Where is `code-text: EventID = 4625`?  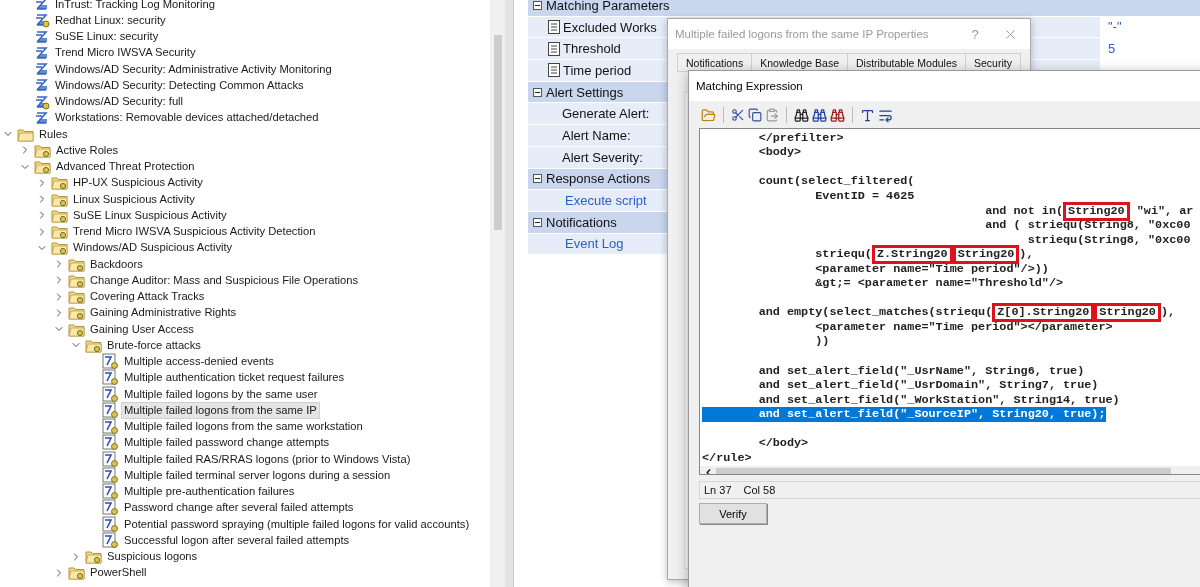 code-text: EventID = 4625 is located at coordinates (864, 196).